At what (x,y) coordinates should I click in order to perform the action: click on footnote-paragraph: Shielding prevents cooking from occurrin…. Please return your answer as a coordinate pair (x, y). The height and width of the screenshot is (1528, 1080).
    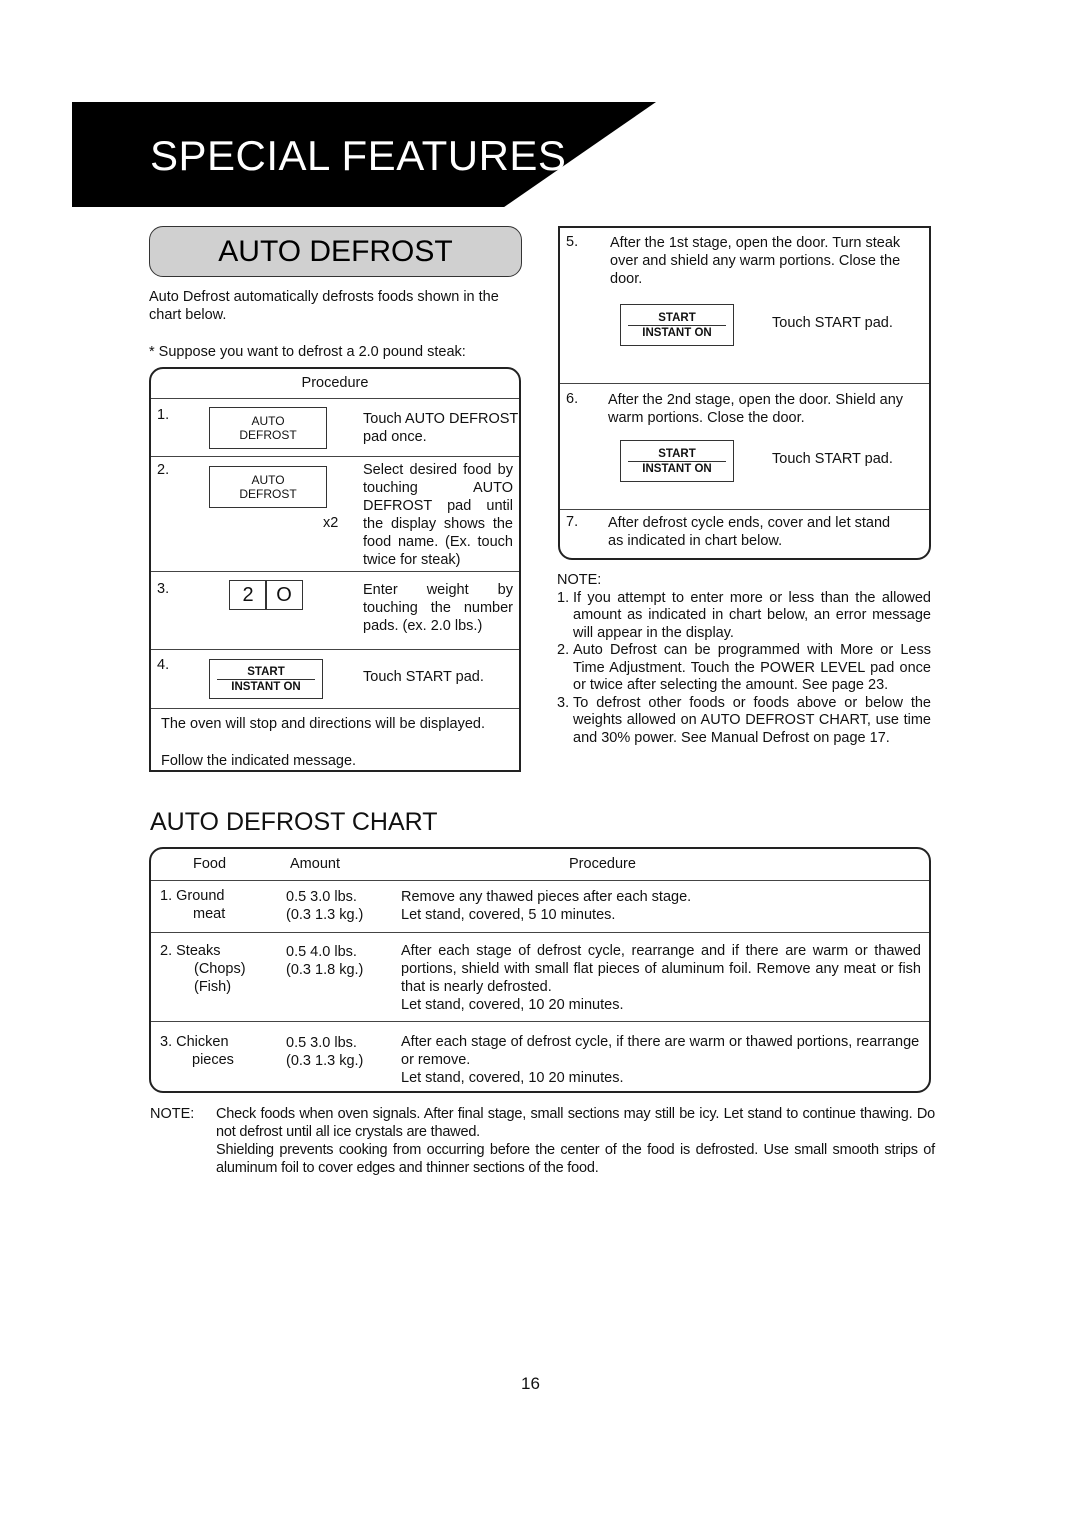
    Looking at the image, I should click on (575, 1159).